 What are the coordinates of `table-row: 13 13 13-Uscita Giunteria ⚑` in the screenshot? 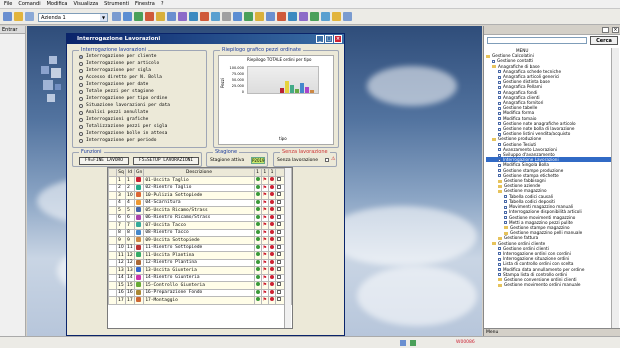 It's located at (200, 270).